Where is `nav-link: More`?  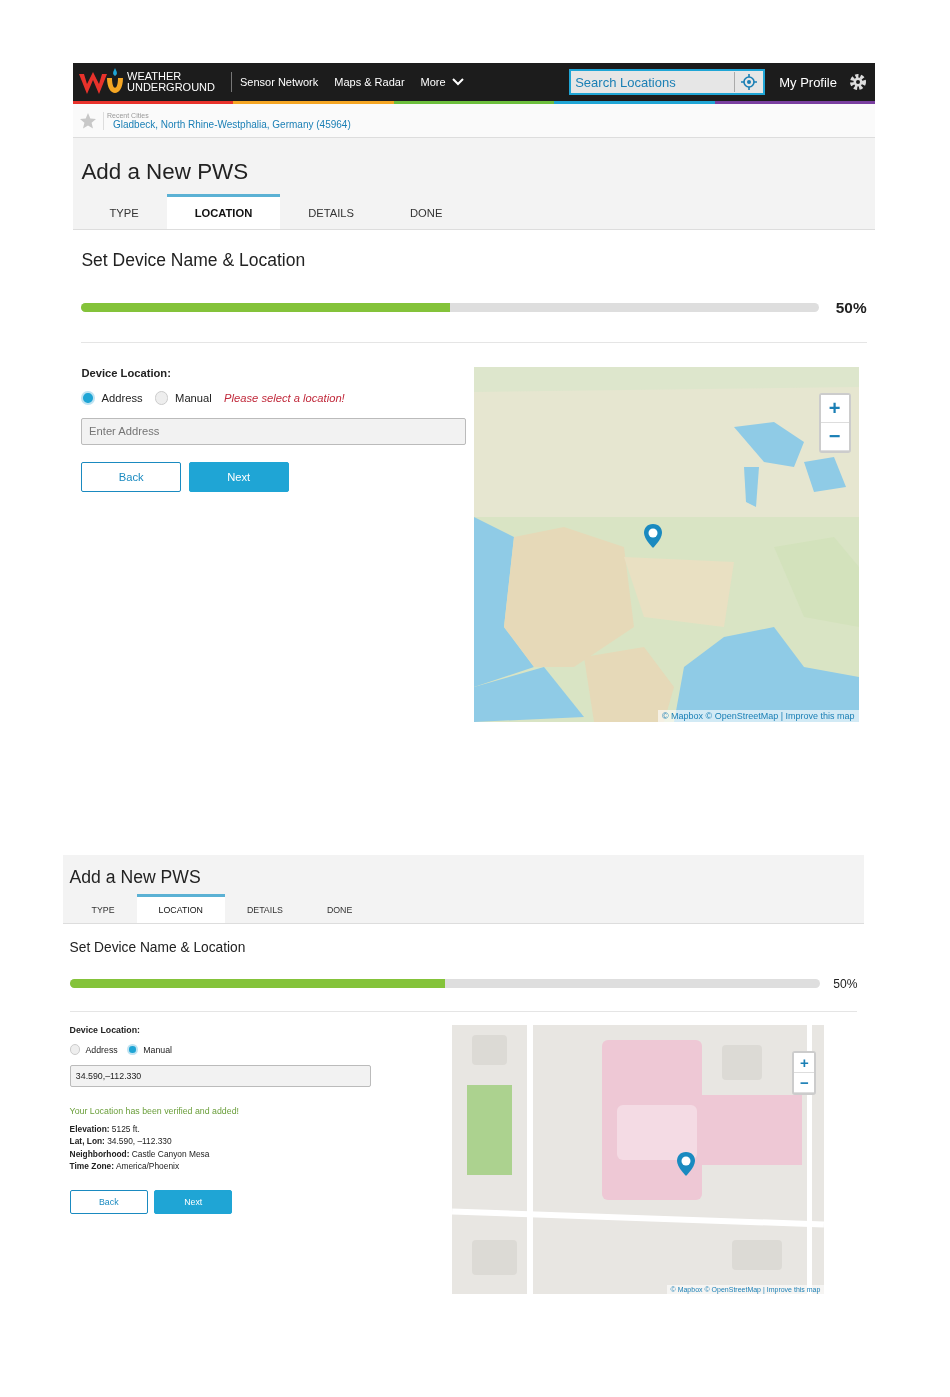
nav-link: More is located at coordinates (442, 82).